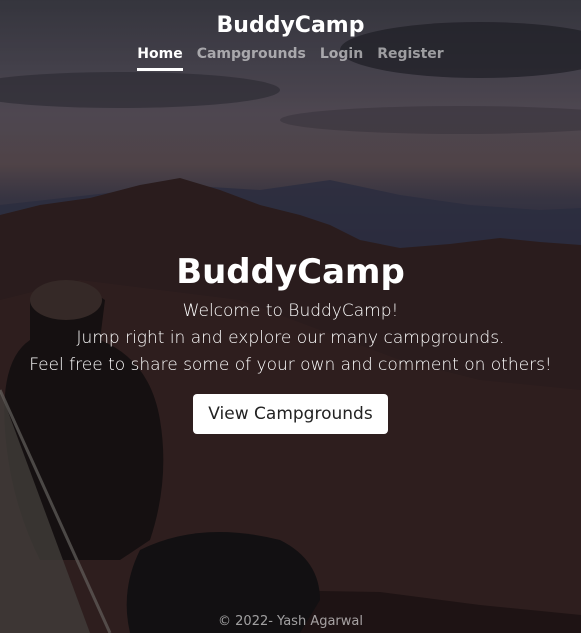 The height and width of the screenshot is (633, 581). Describe the element at coordinates (290, 272) in the screenshot. I see `hero-title: BuddyCamp` at that location.